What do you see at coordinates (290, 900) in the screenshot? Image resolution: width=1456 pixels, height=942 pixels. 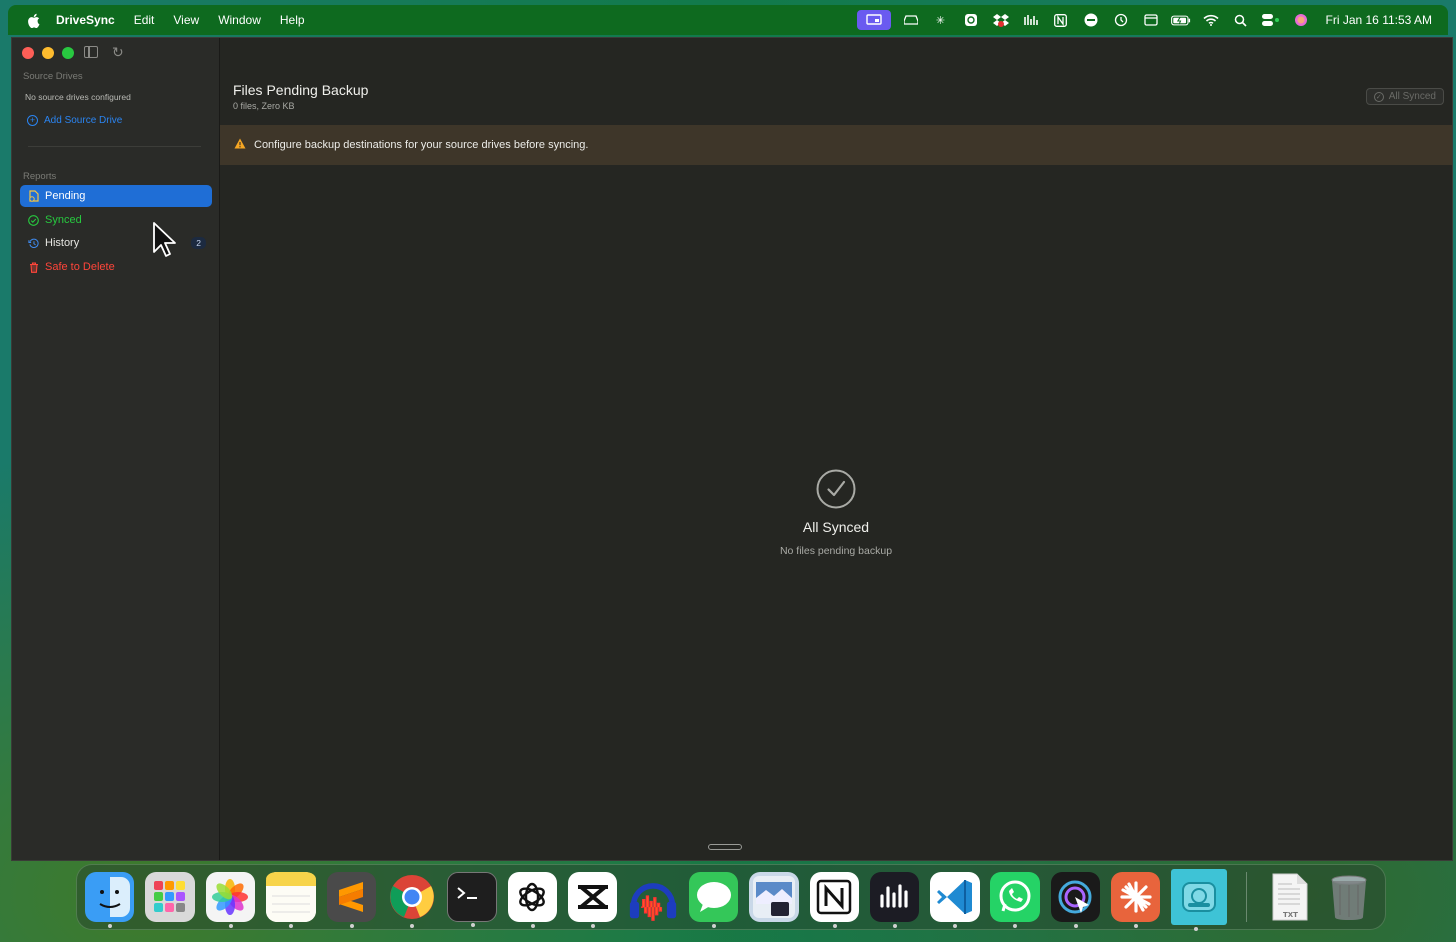 I see `notes-app-icon` at bounding box center [290, 900].